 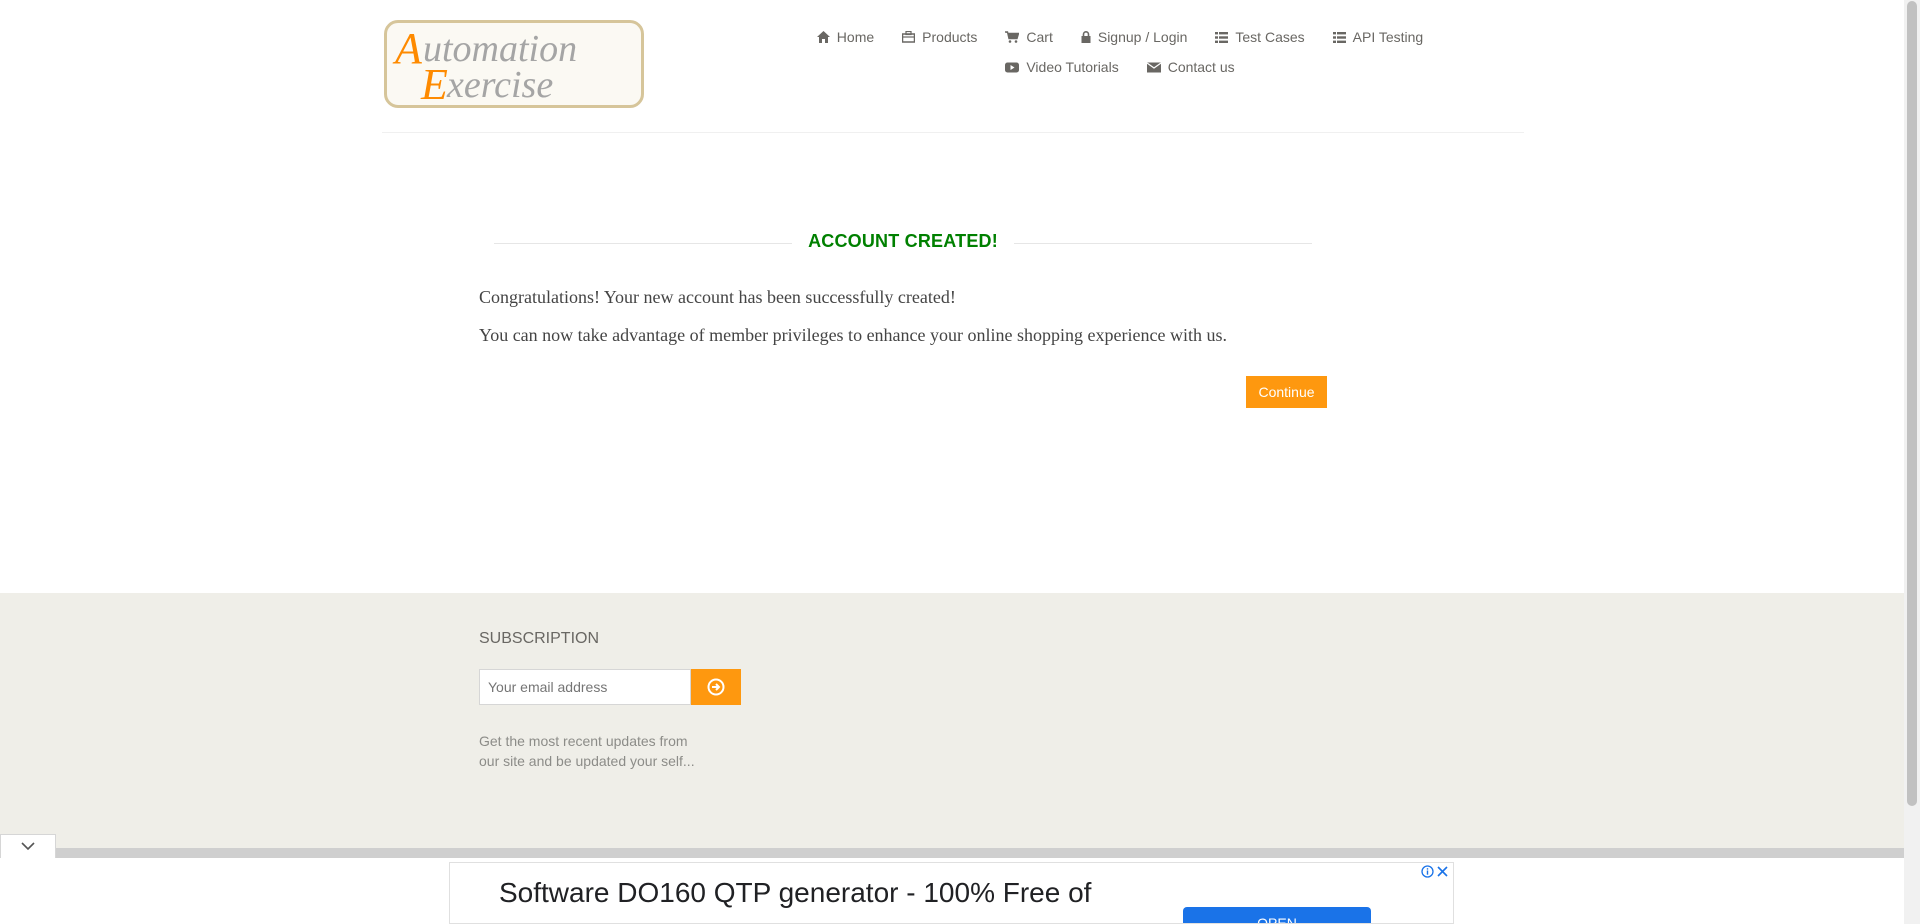 What do you see at coordinates (585, 687) in the screenshot?
I see `subscription-email-input` at bounding box center [585, 687].